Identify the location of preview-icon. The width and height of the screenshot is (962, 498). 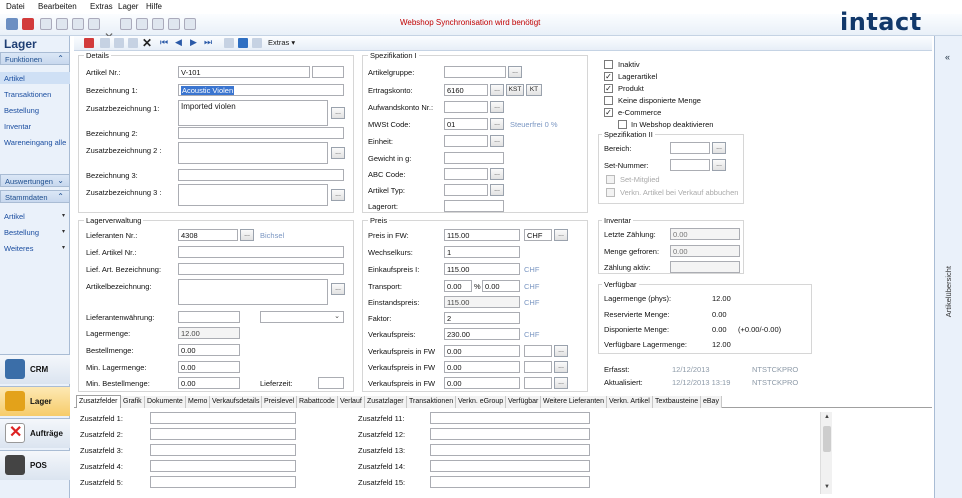
(142, 24).